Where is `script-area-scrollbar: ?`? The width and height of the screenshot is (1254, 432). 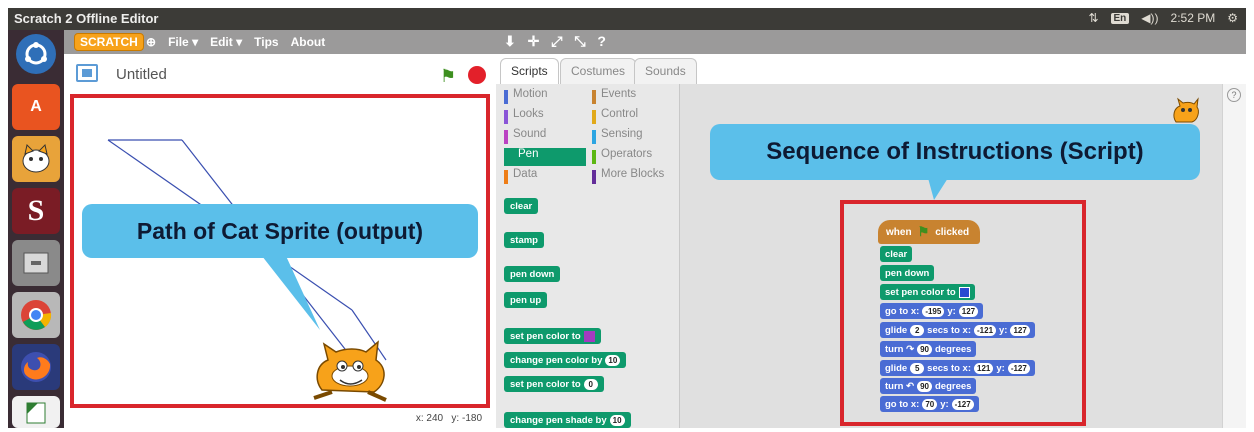
script-area-scrollbar: ? is located at coordinates (1234, 256).